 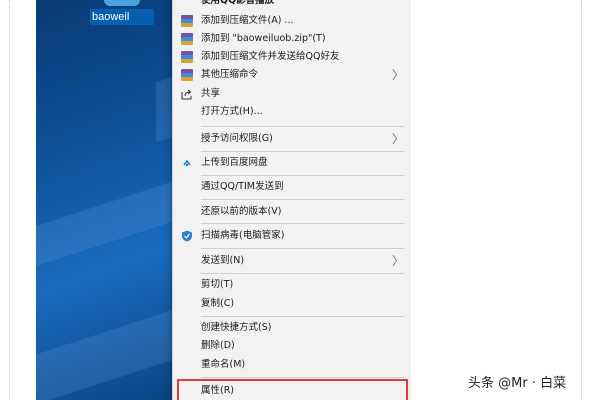 I want to click on wallpaper-light-beam, so click(x=111, y=352).